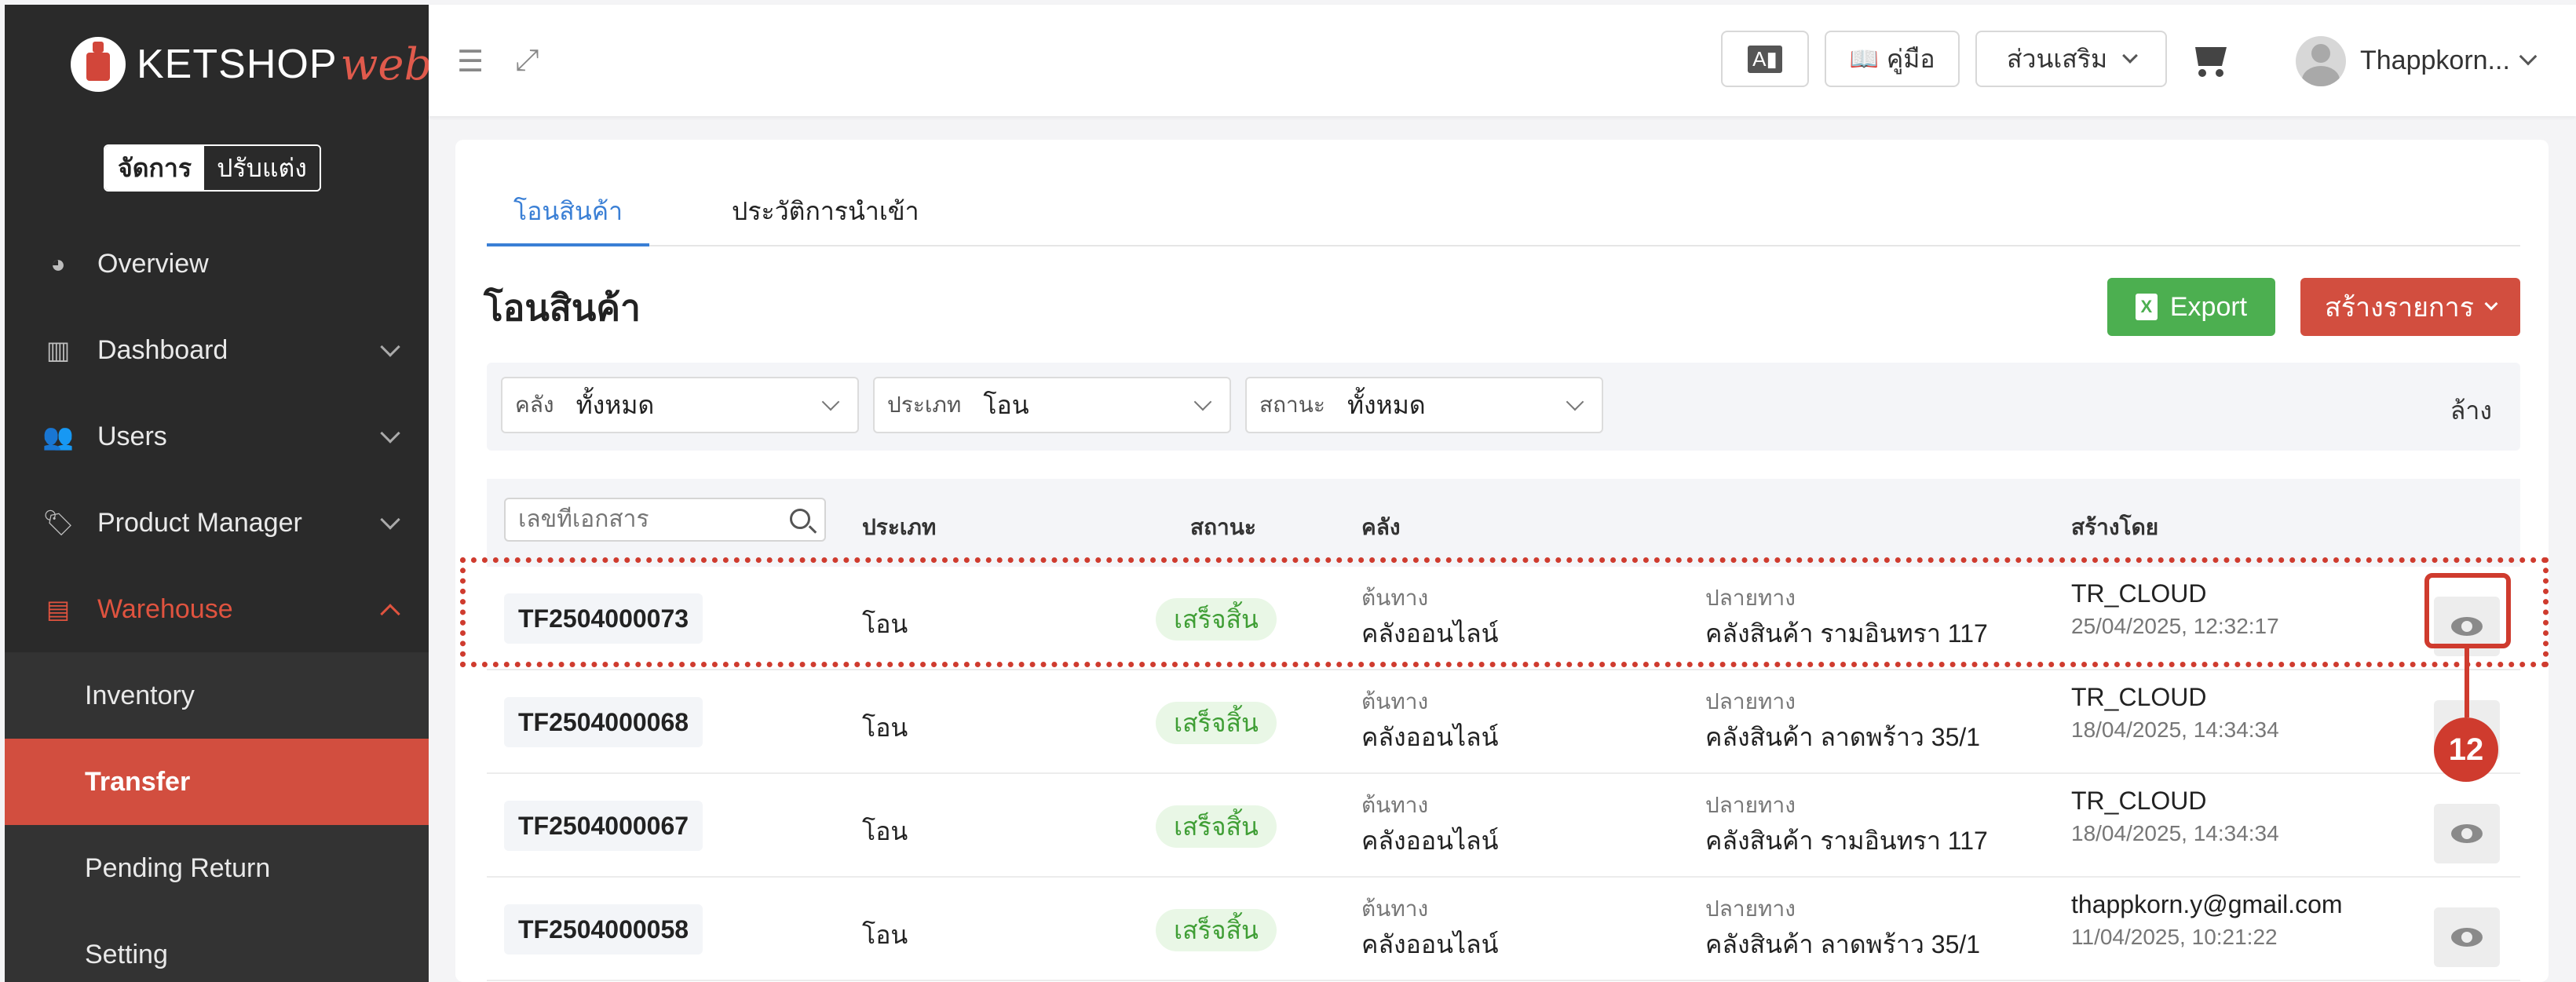 The height and width of the screenshot is (982, 2576). I want to click on sidebar-subitem-inventory: Inventory, so click(217, 695).